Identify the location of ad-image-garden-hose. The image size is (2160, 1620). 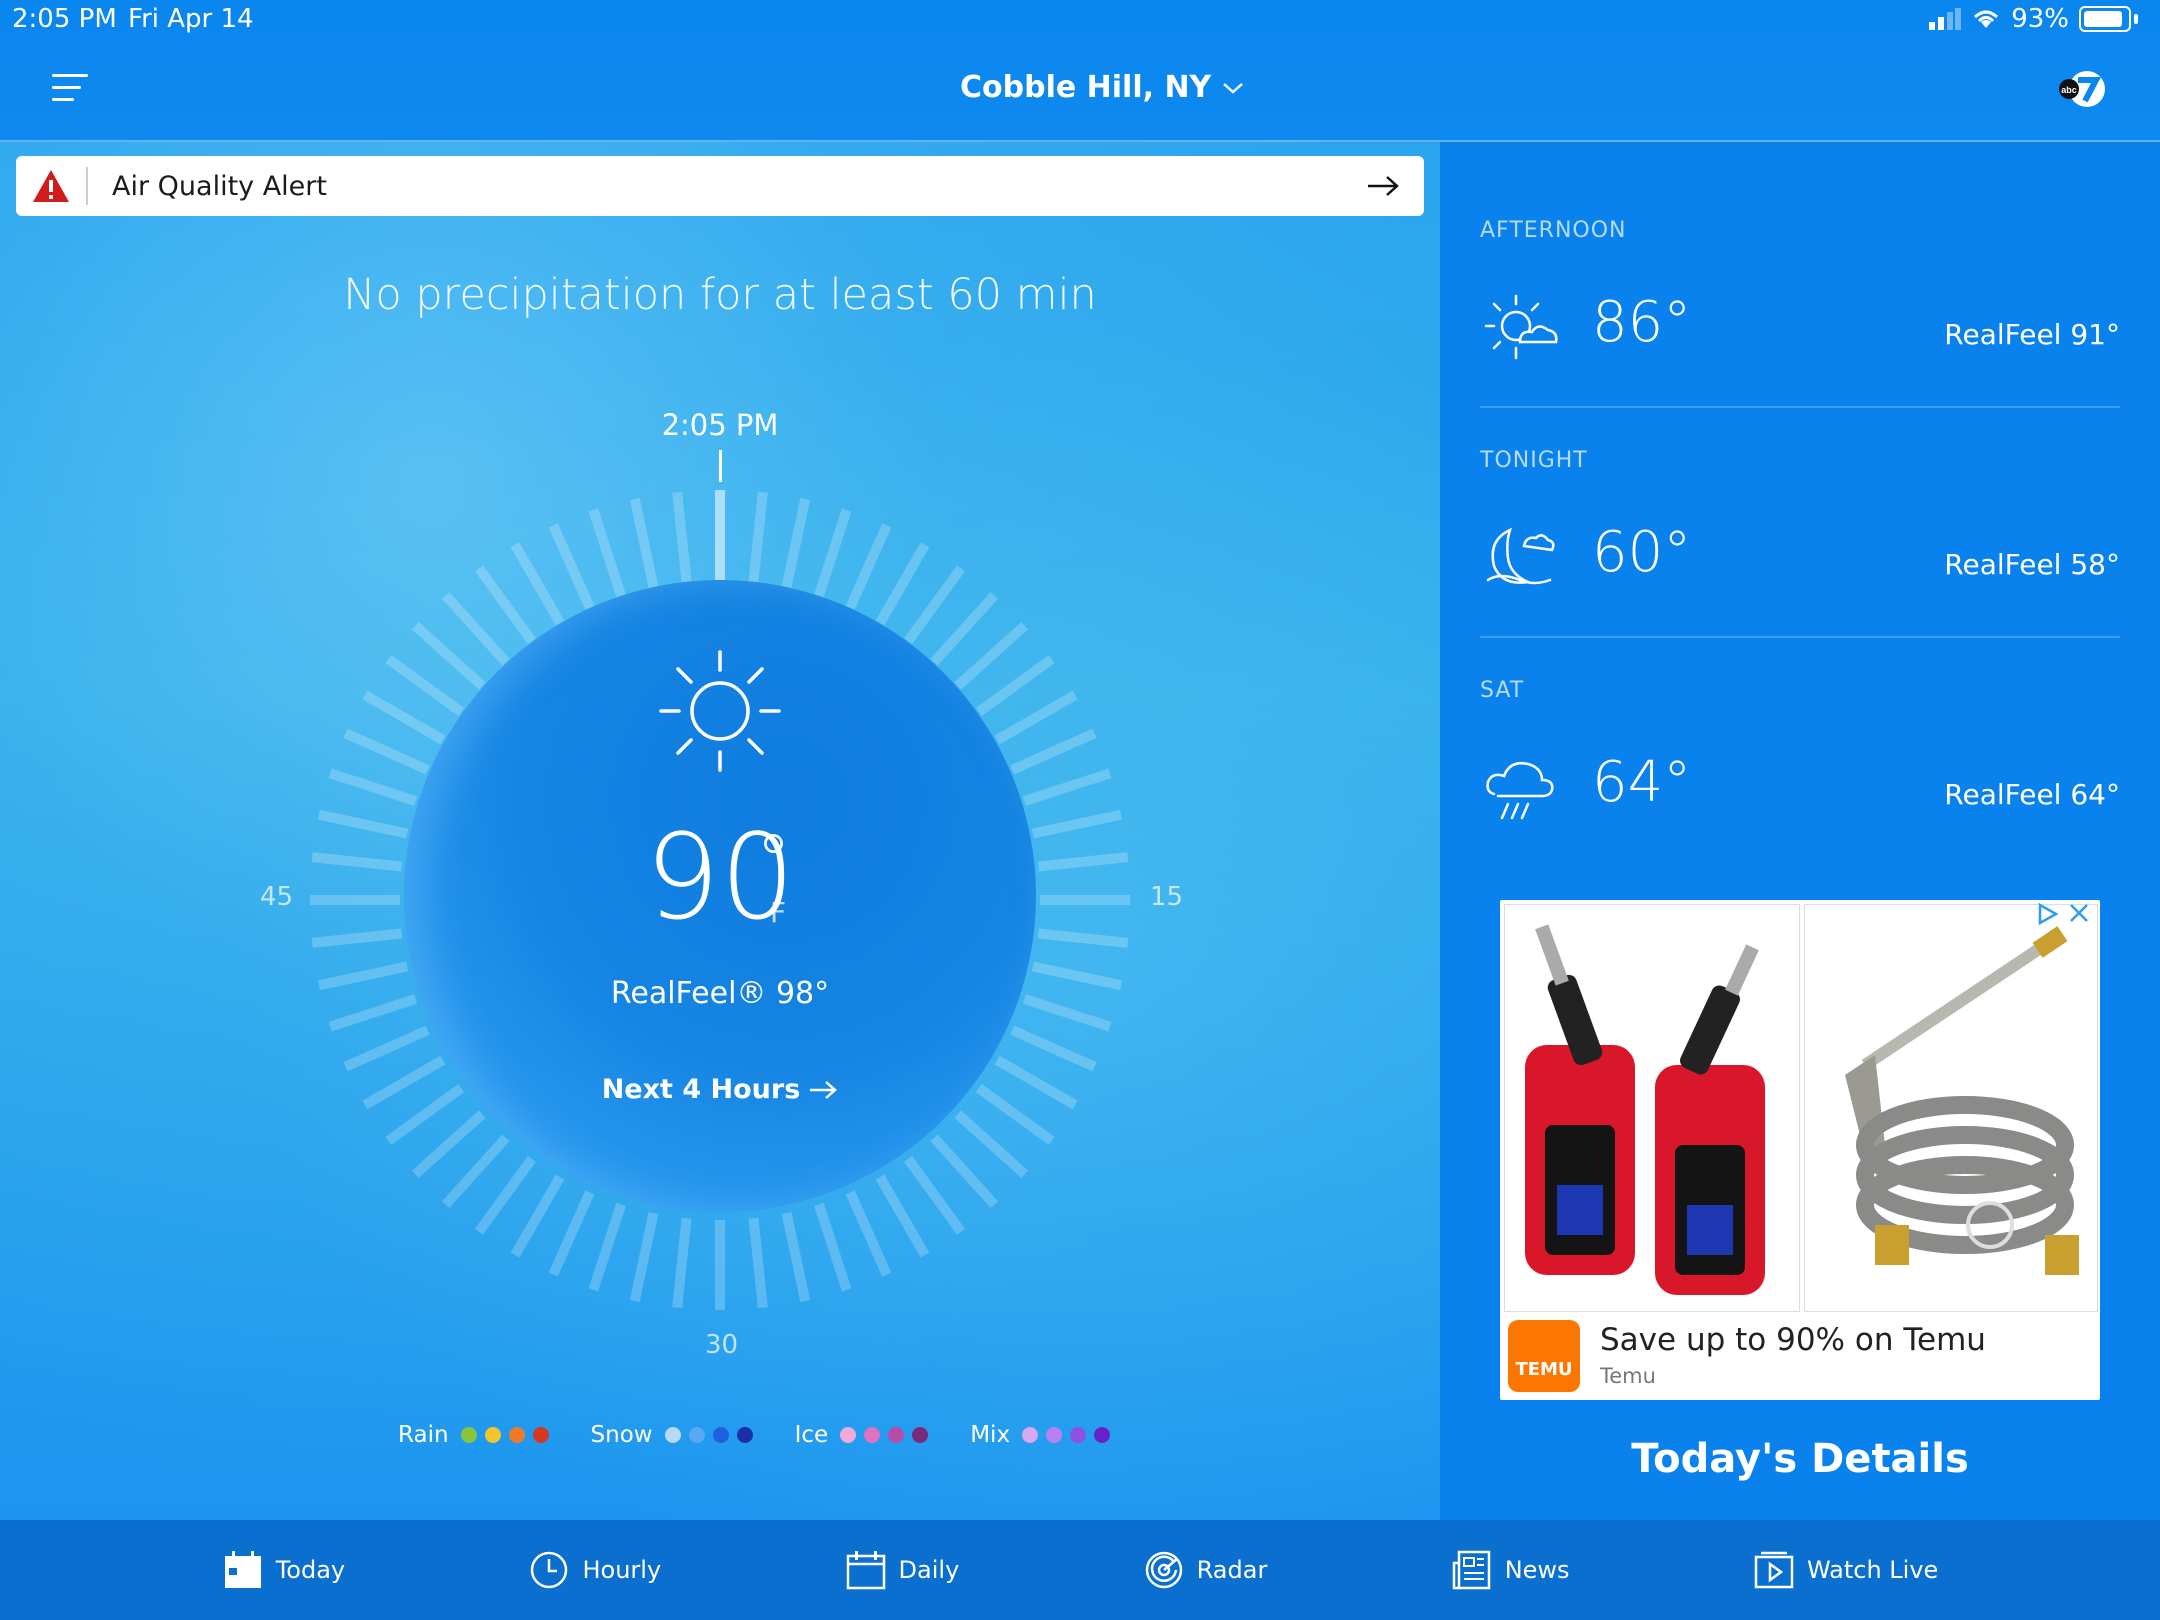
(1951, 1108).